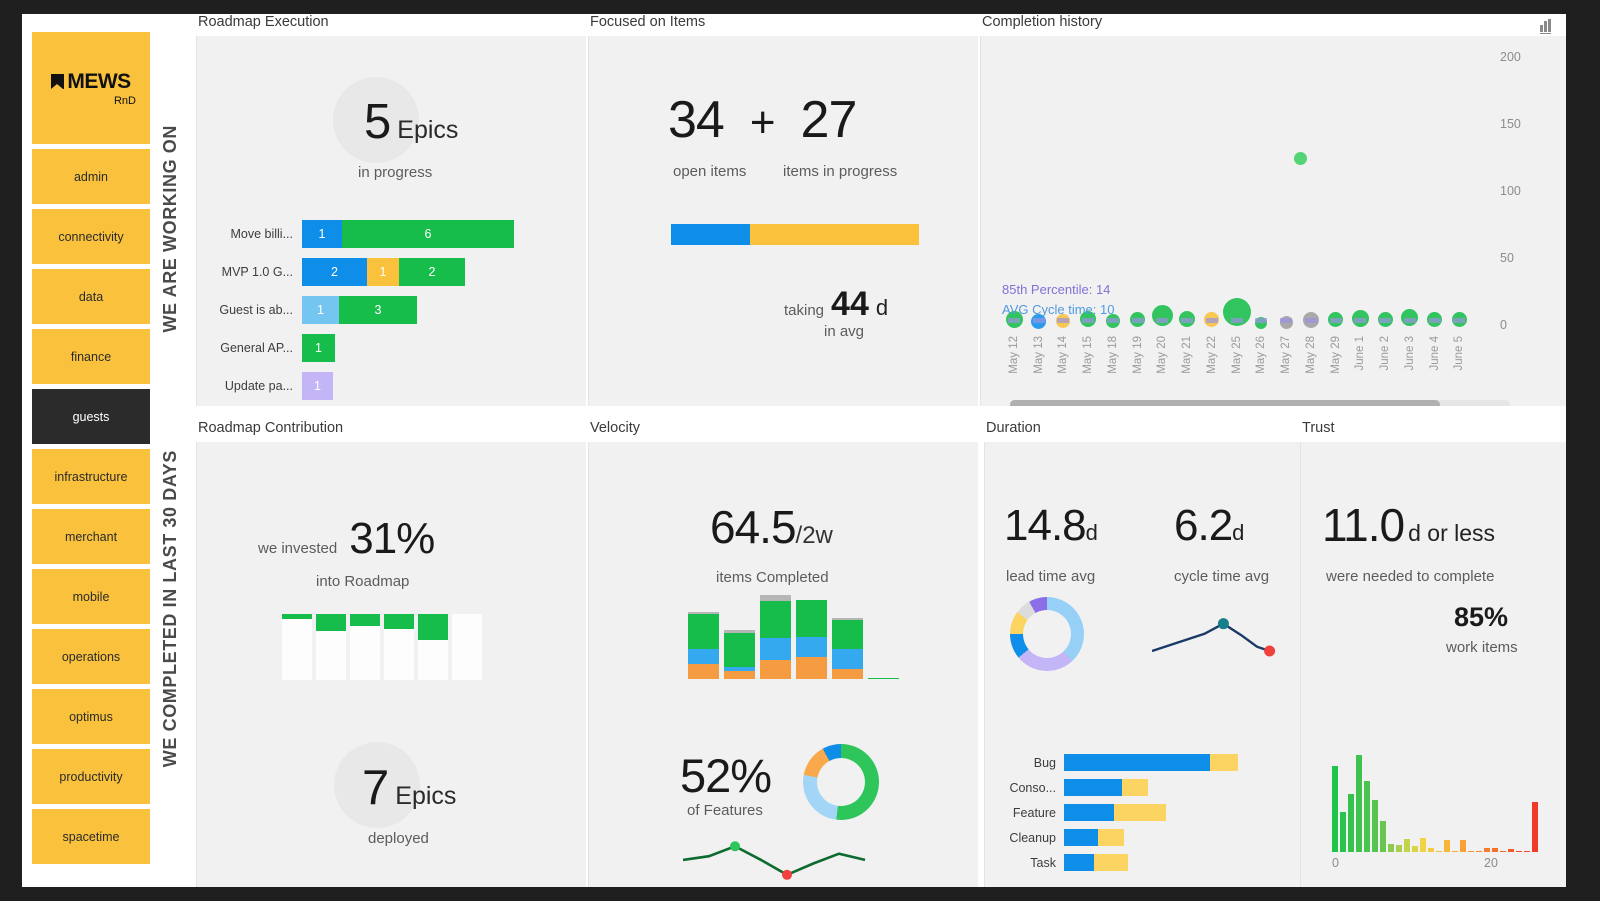 The image size is (1600, 901). I want to click on sidebar-item-operations: operations, so click(91, 656).